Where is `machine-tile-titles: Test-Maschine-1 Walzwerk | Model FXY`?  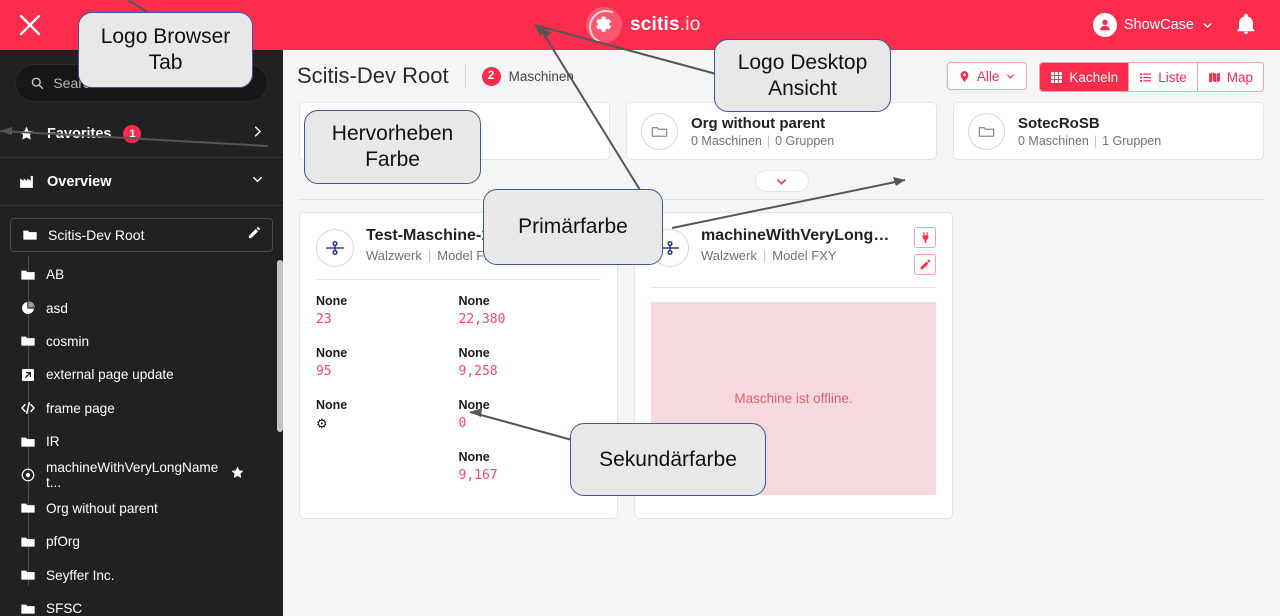
machine-tile-titles: Test-Maschine-1 Walzwerk | Model FXY is located at coordinates (434, 245).